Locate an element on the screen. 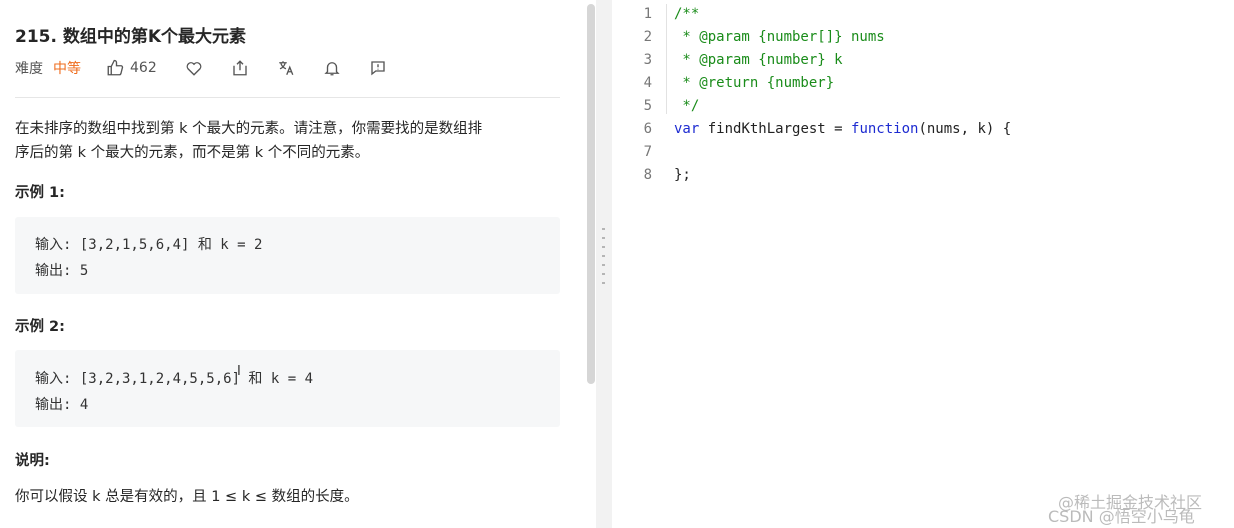 This screenshot has width=1234, height=528. example-2-output: 输出: 4 is located at coordinates (62, 405).